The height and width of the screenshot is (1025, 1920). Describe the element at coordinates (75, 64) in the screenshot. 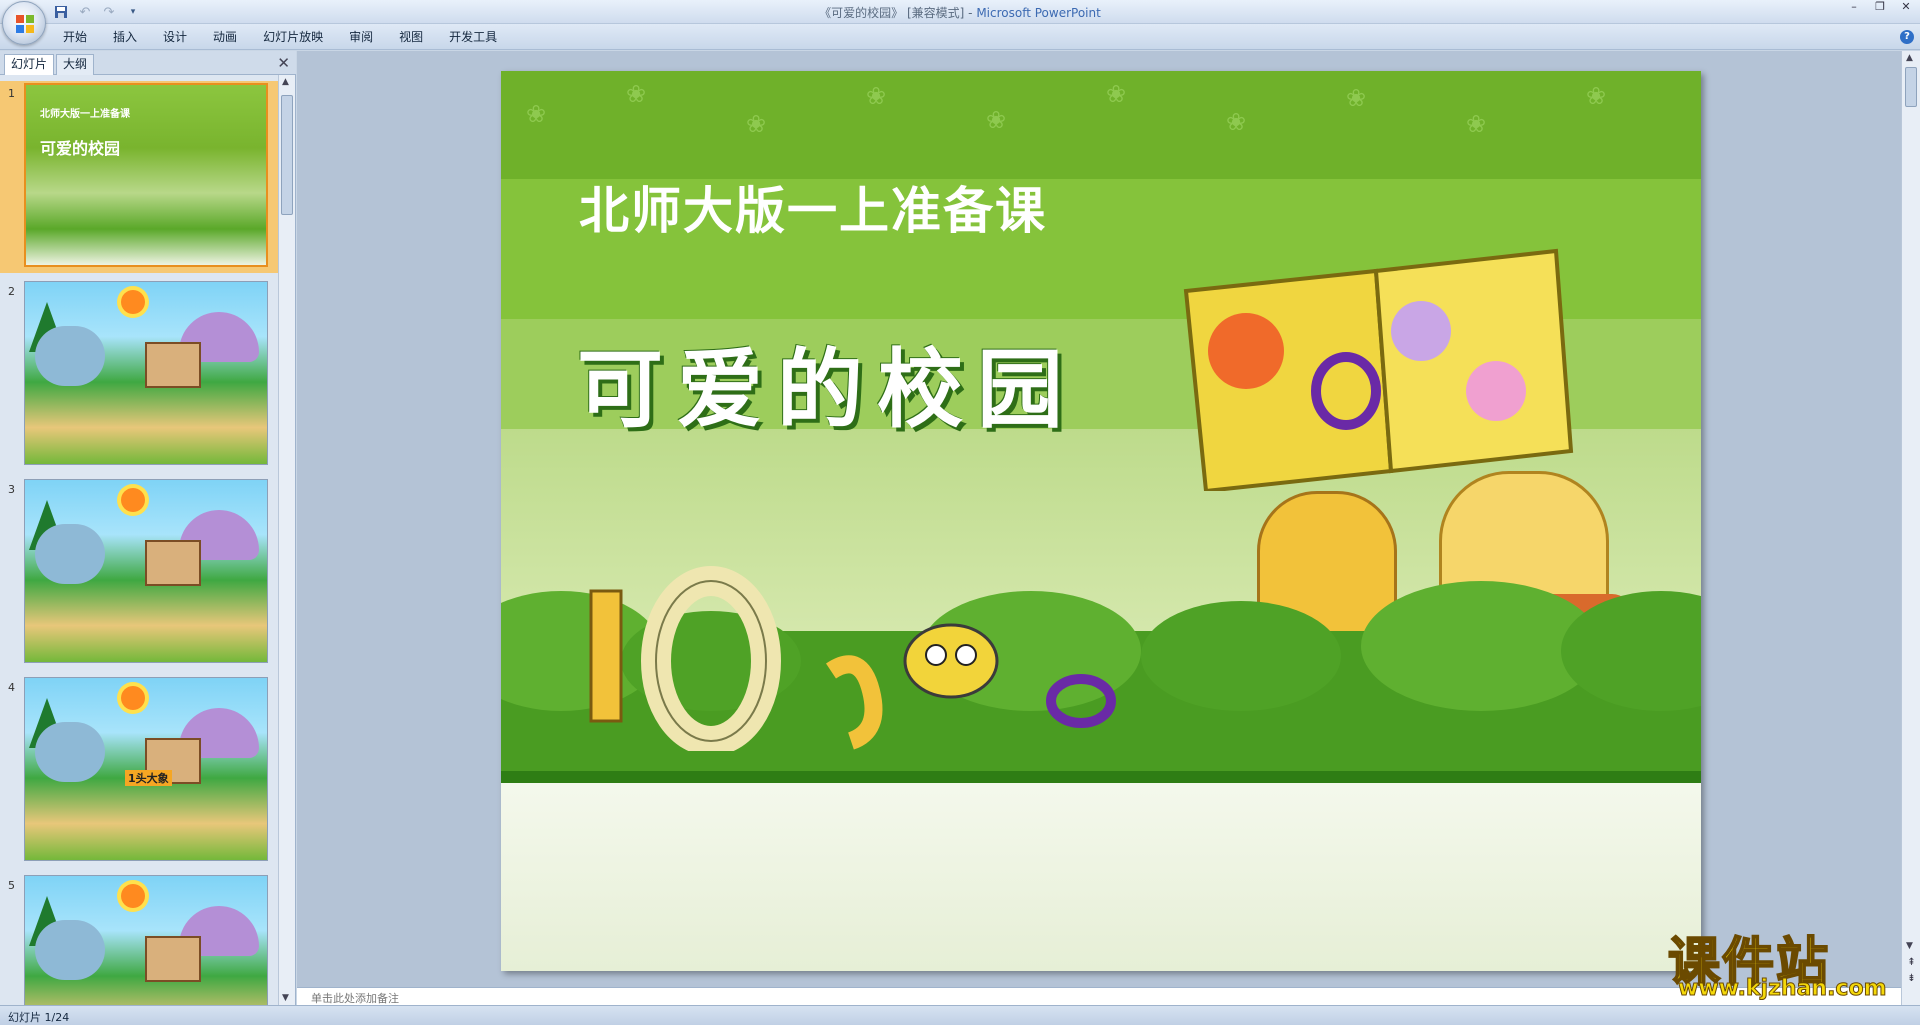

I see `tab-outline: 大纲` at that location.